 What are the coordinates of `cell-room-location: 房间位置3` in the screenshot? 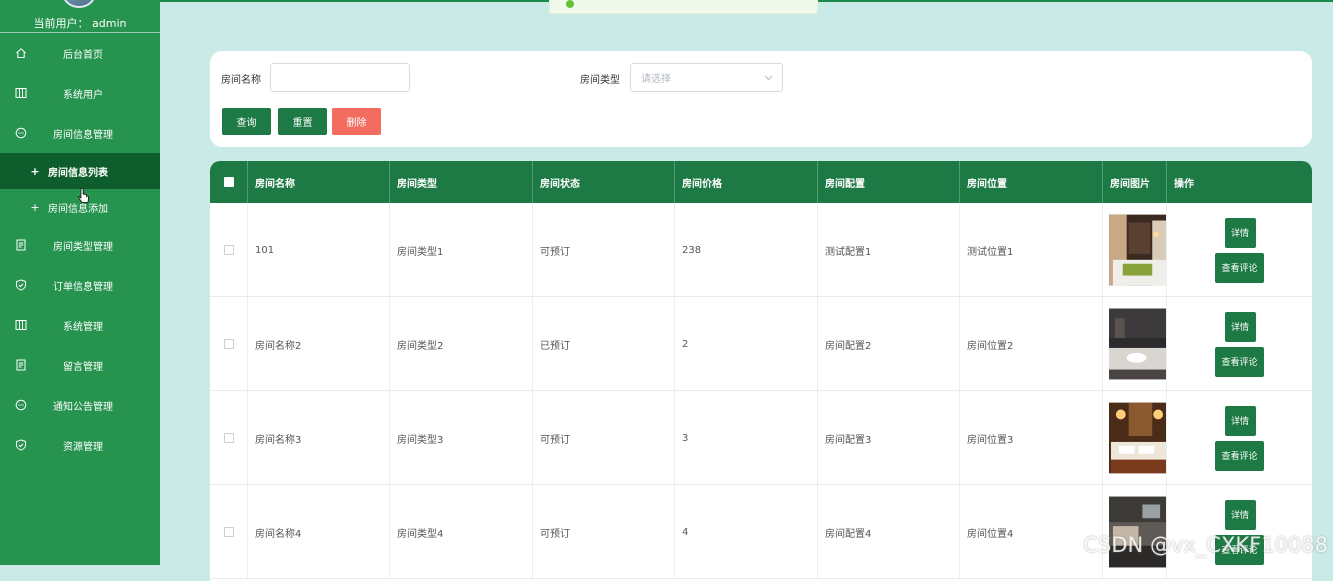 It's located at (1031, 438).